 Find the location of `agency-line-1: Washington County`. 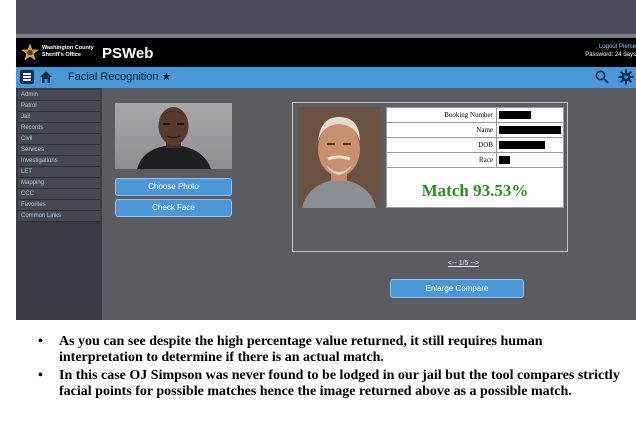

agency-line-1: Washington County is located at coordinates (68, 48).